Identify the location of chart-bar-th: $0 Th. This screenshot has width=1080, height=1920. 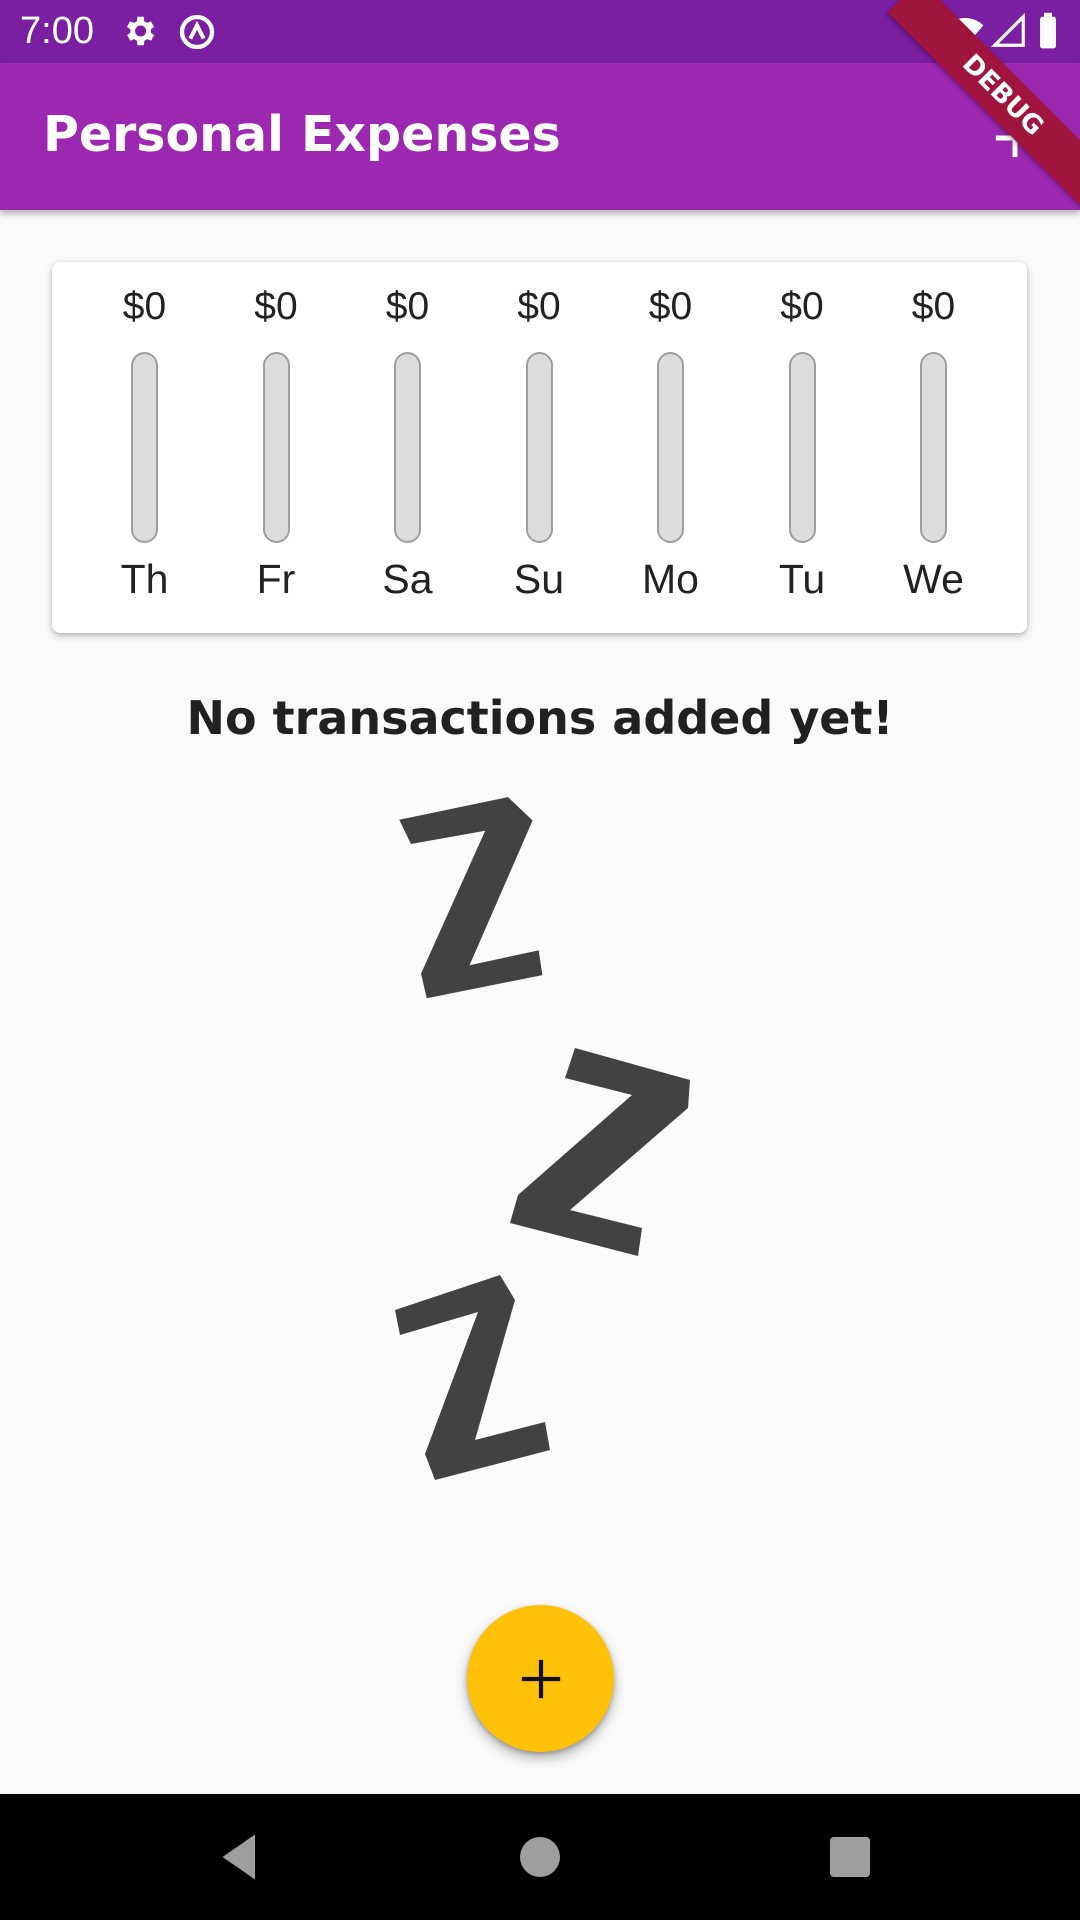
(144, 447).